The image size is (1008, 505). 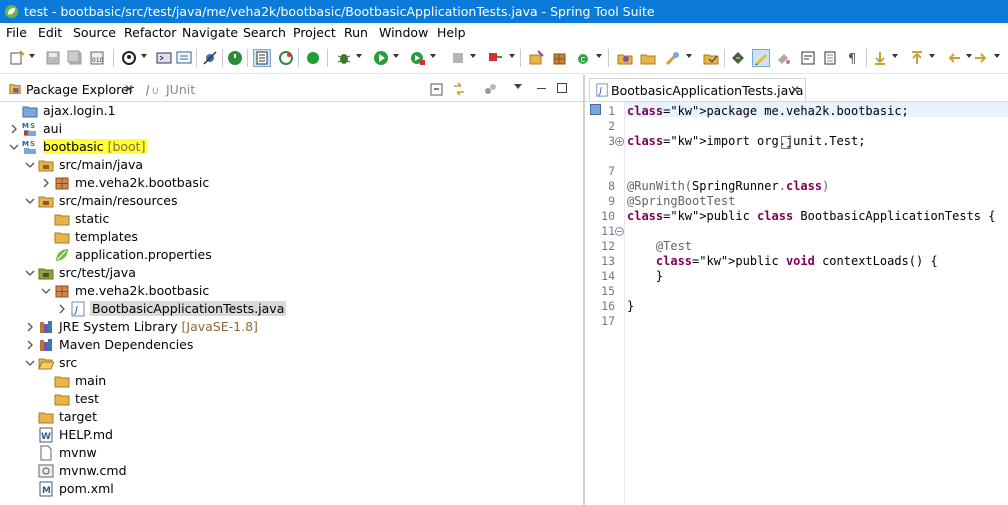 I want to click on save-all-icon, so click(x=75, y=58).